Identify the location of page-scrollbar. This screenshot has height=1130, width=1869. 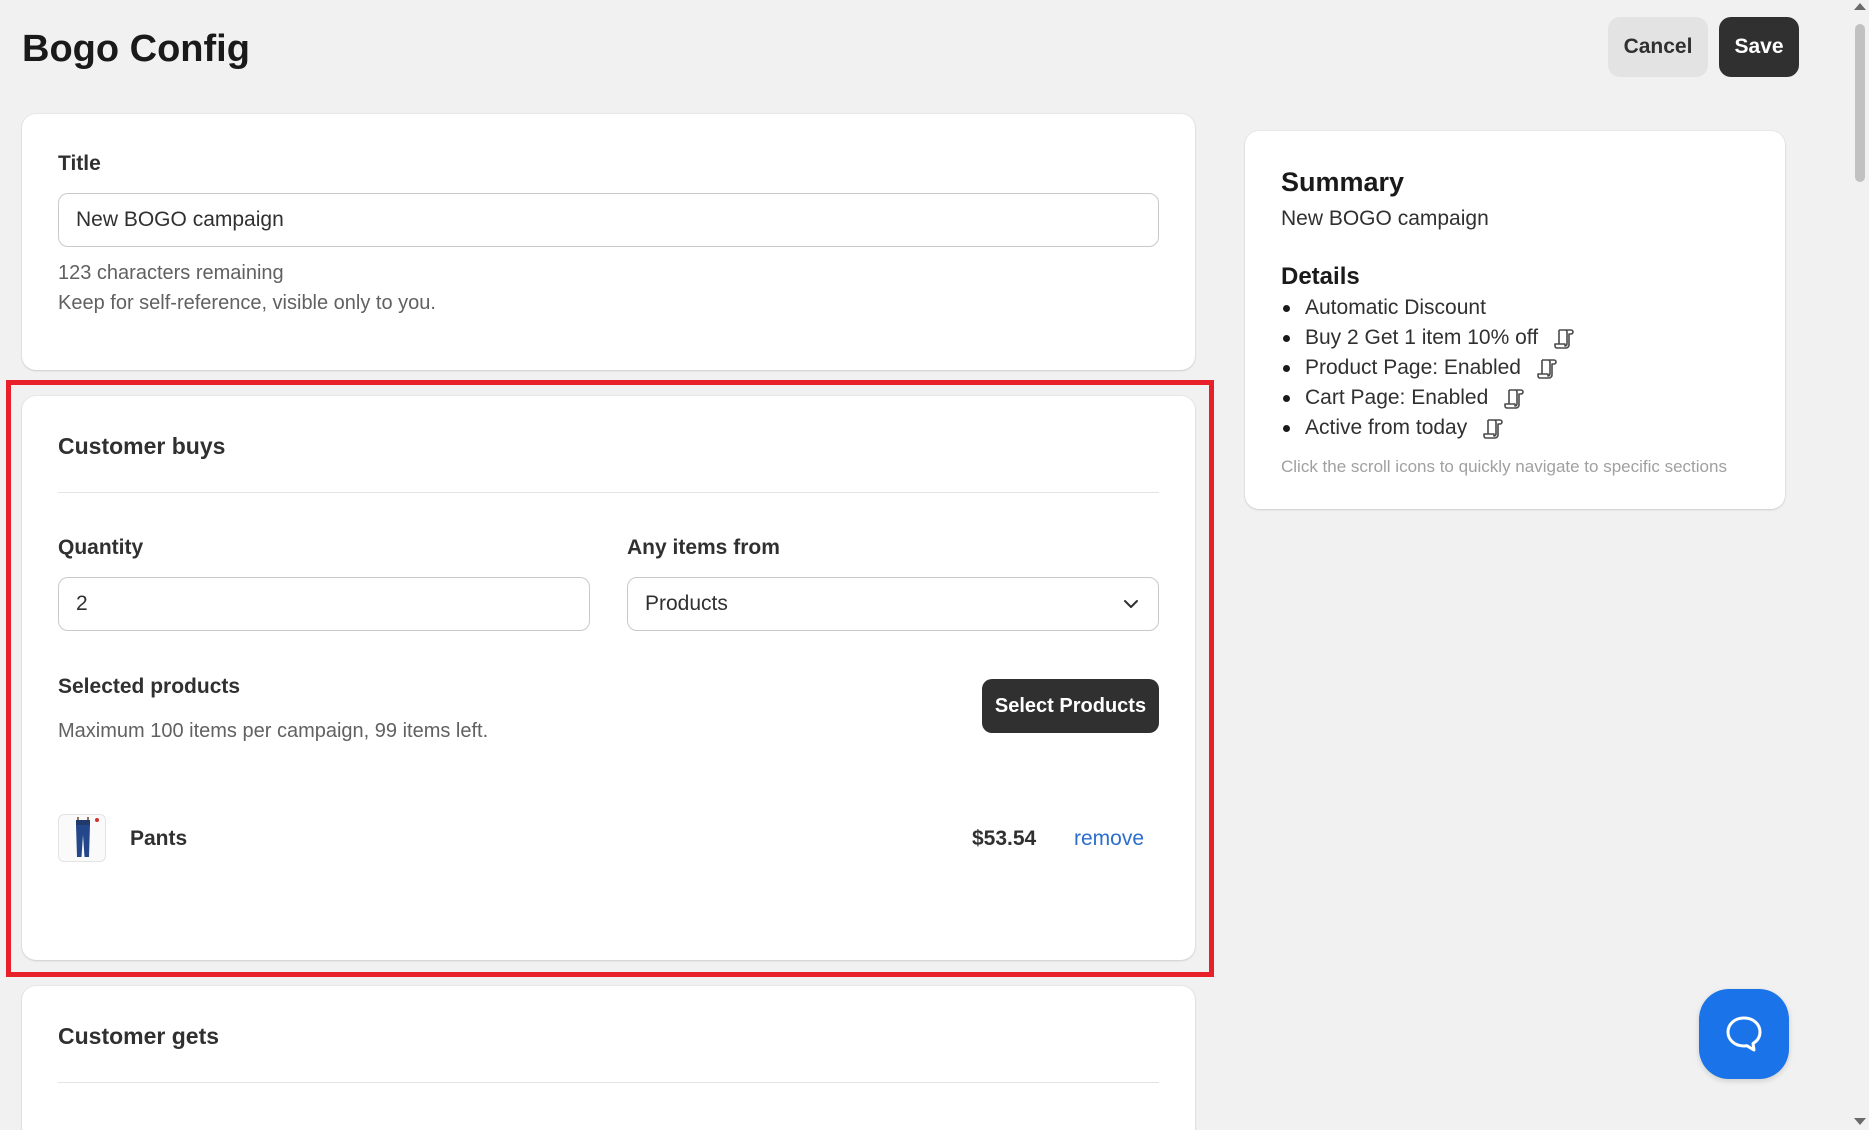
(1859, 565).